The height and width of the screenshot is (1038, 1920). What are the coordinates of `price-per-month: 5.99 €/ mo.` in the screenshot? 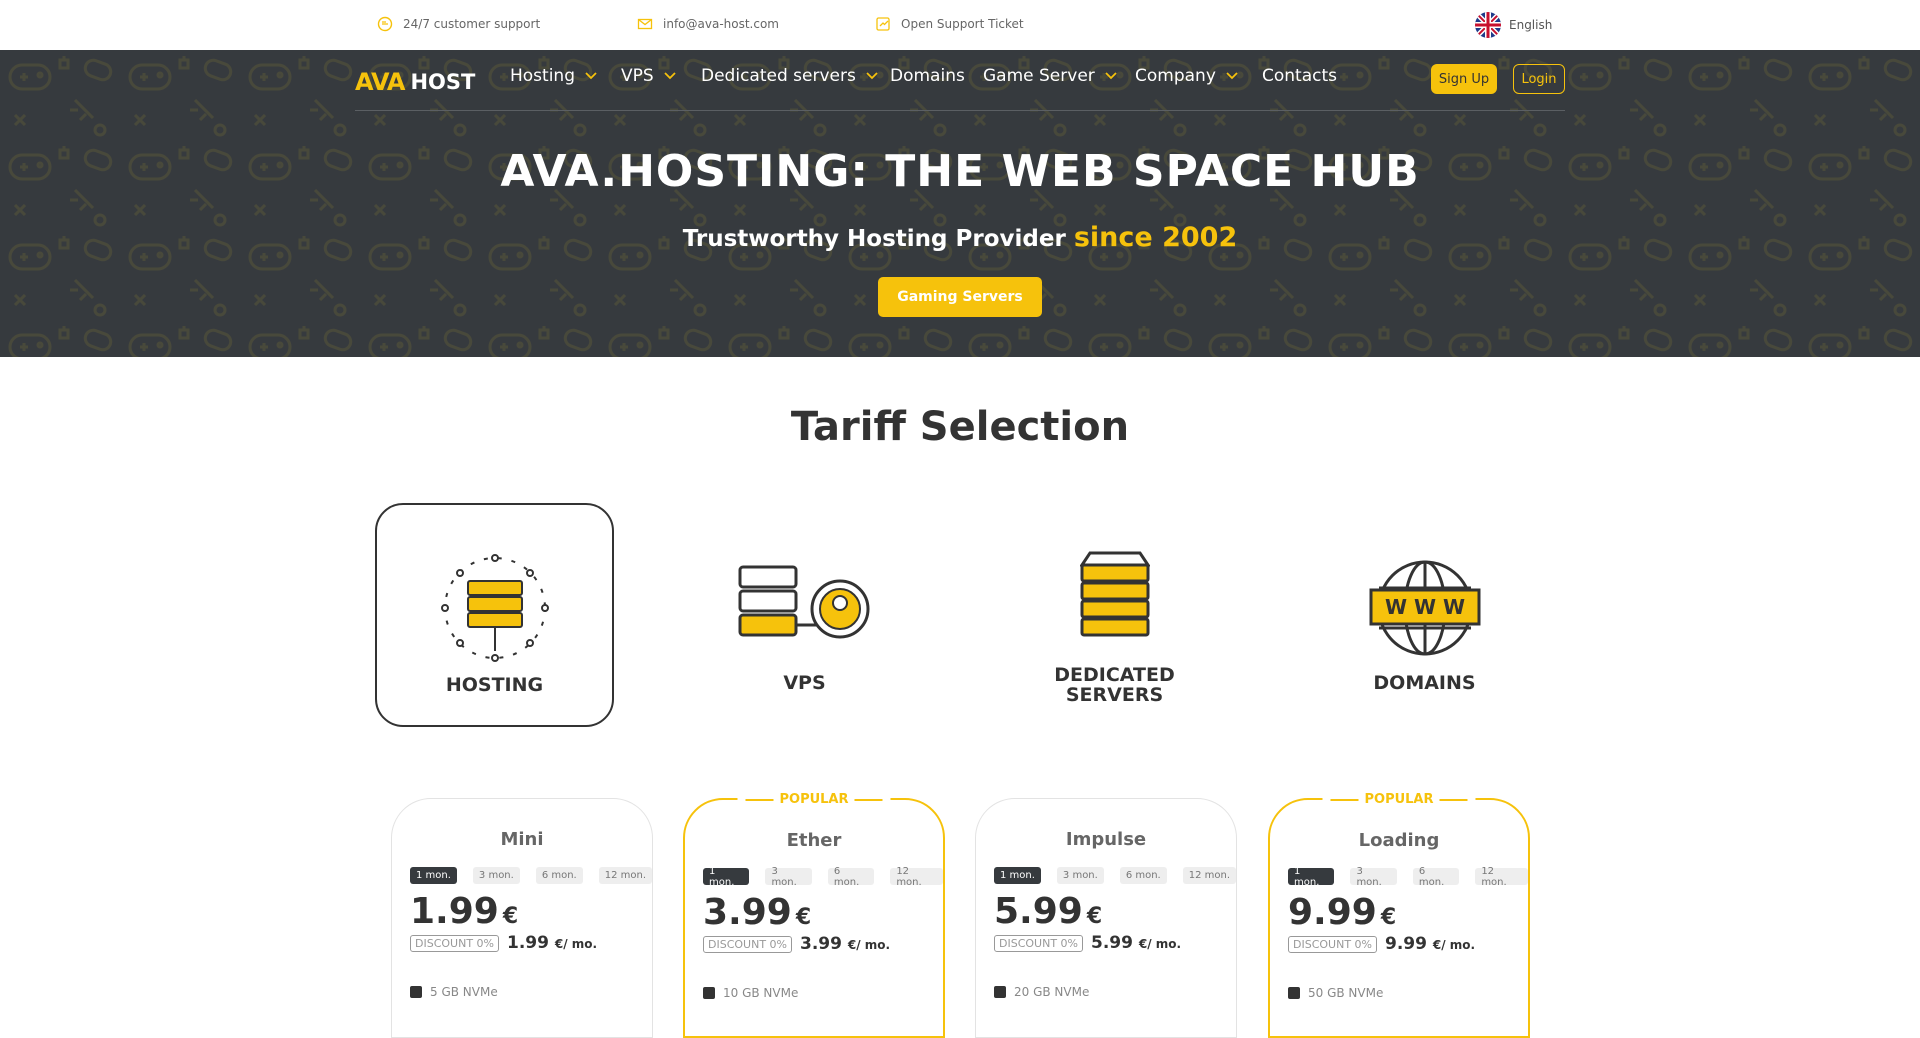 It's located at (1136, 943).